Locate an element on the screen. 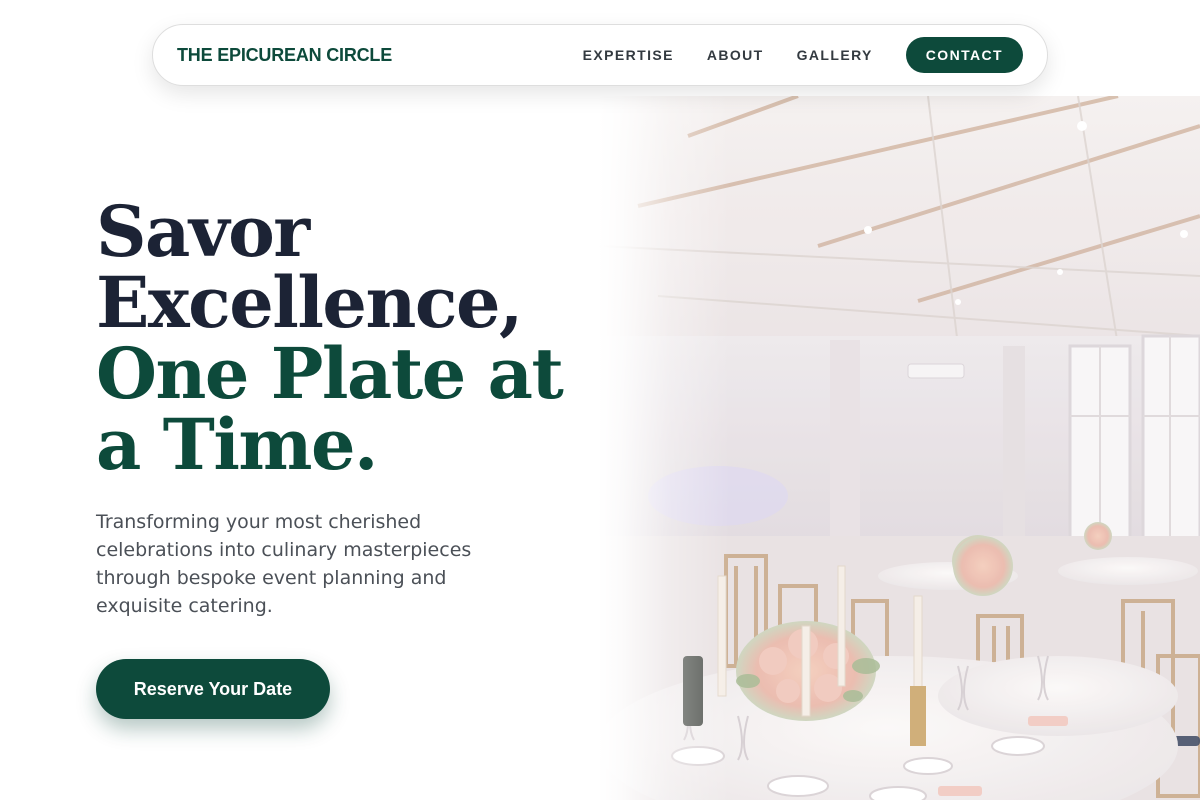 This screenshot has width=1200, height=800. nav-link-expertise: EXPERTISE is located at coordinates (628, 55).